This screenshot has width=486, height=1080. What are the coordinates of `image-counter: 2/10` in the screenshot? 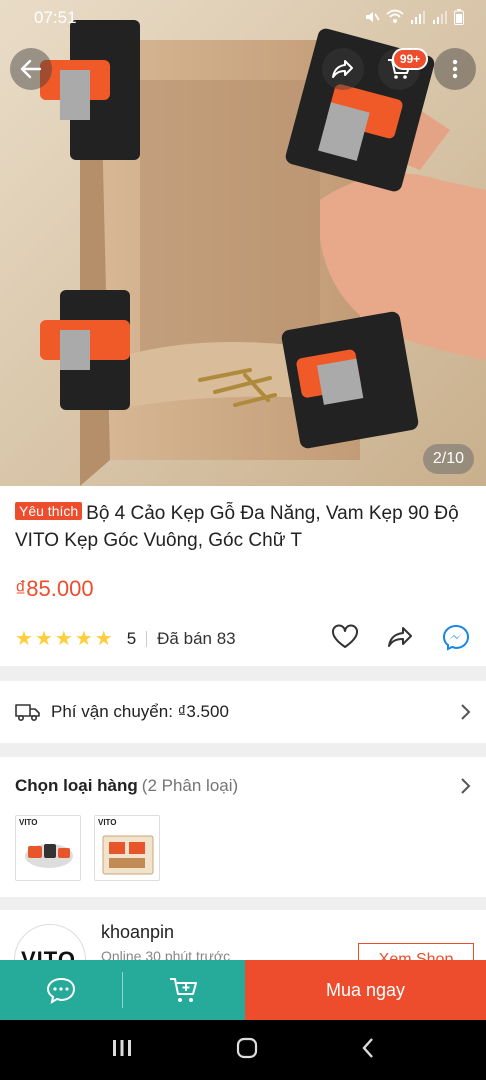 It's located at (448, 459).